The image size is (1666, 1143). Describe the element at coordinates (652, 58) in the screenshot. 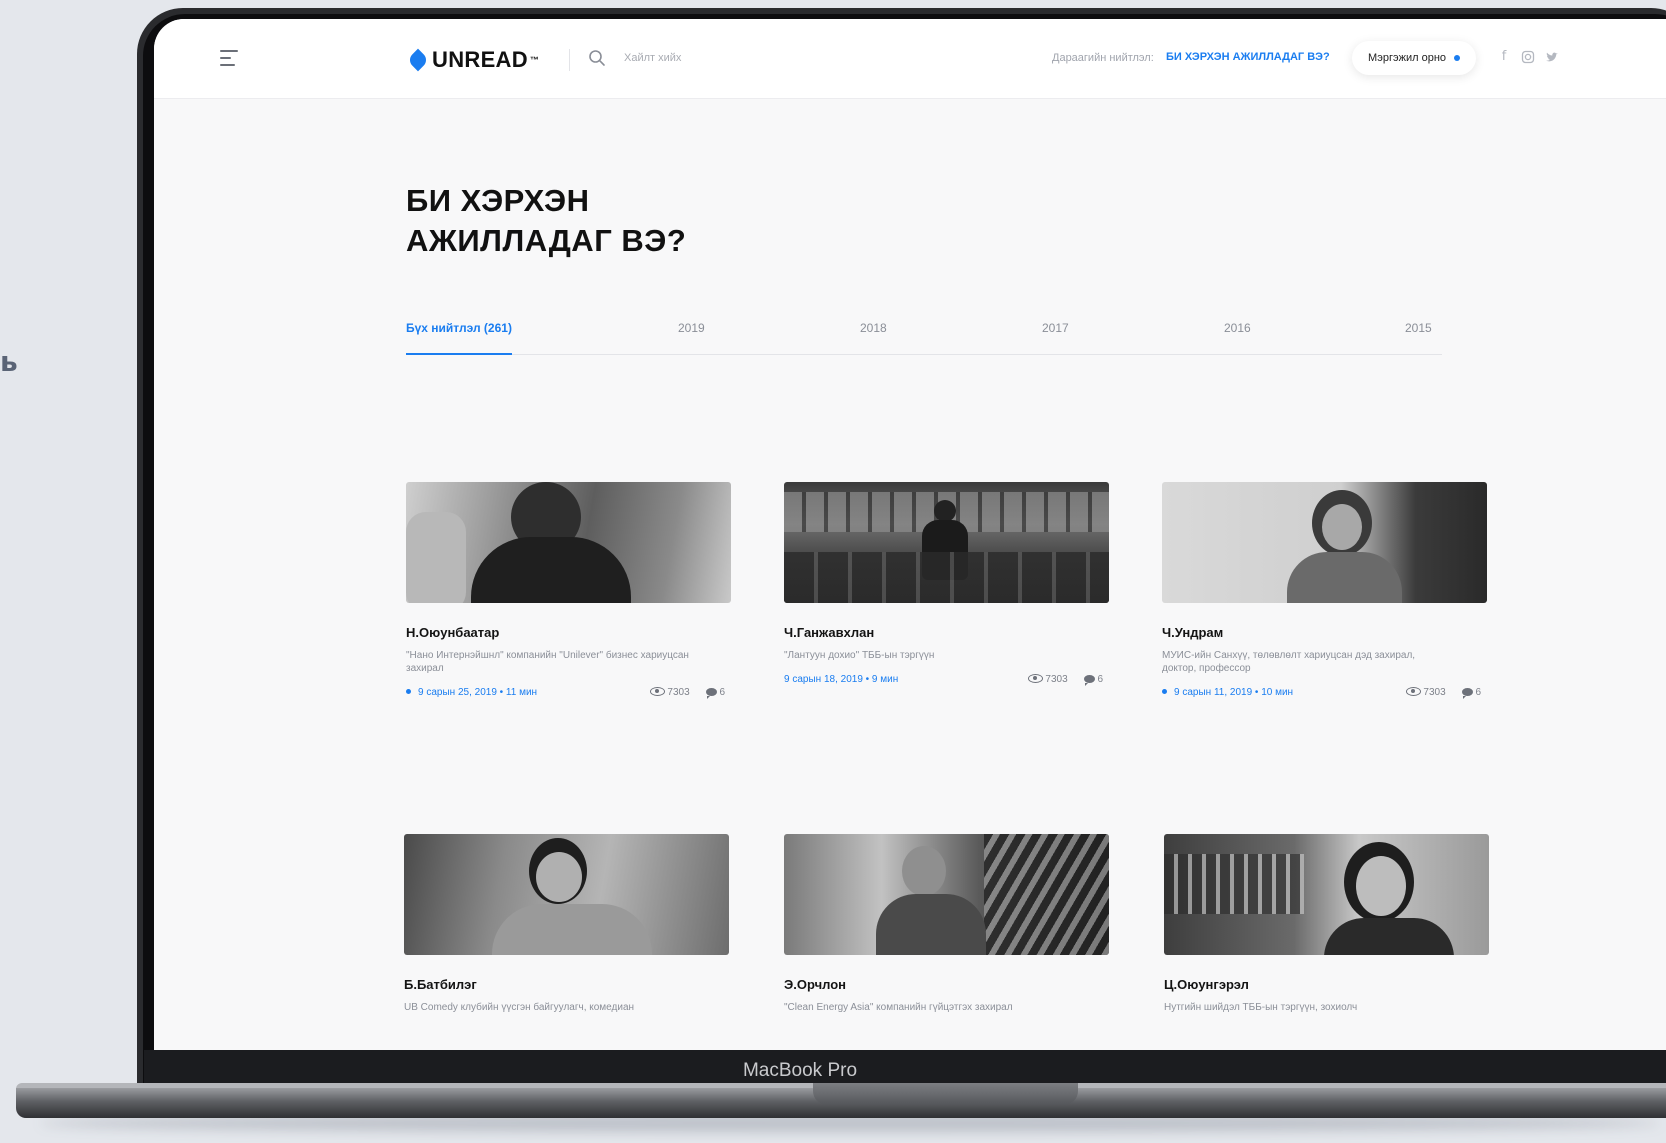

I see `search-input: Хайлт хийх` at that location.